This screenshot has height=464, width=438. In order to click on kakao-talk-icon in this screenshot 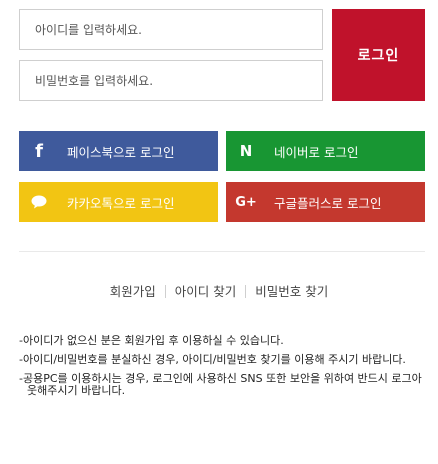, I will do `click(39, 202)`.